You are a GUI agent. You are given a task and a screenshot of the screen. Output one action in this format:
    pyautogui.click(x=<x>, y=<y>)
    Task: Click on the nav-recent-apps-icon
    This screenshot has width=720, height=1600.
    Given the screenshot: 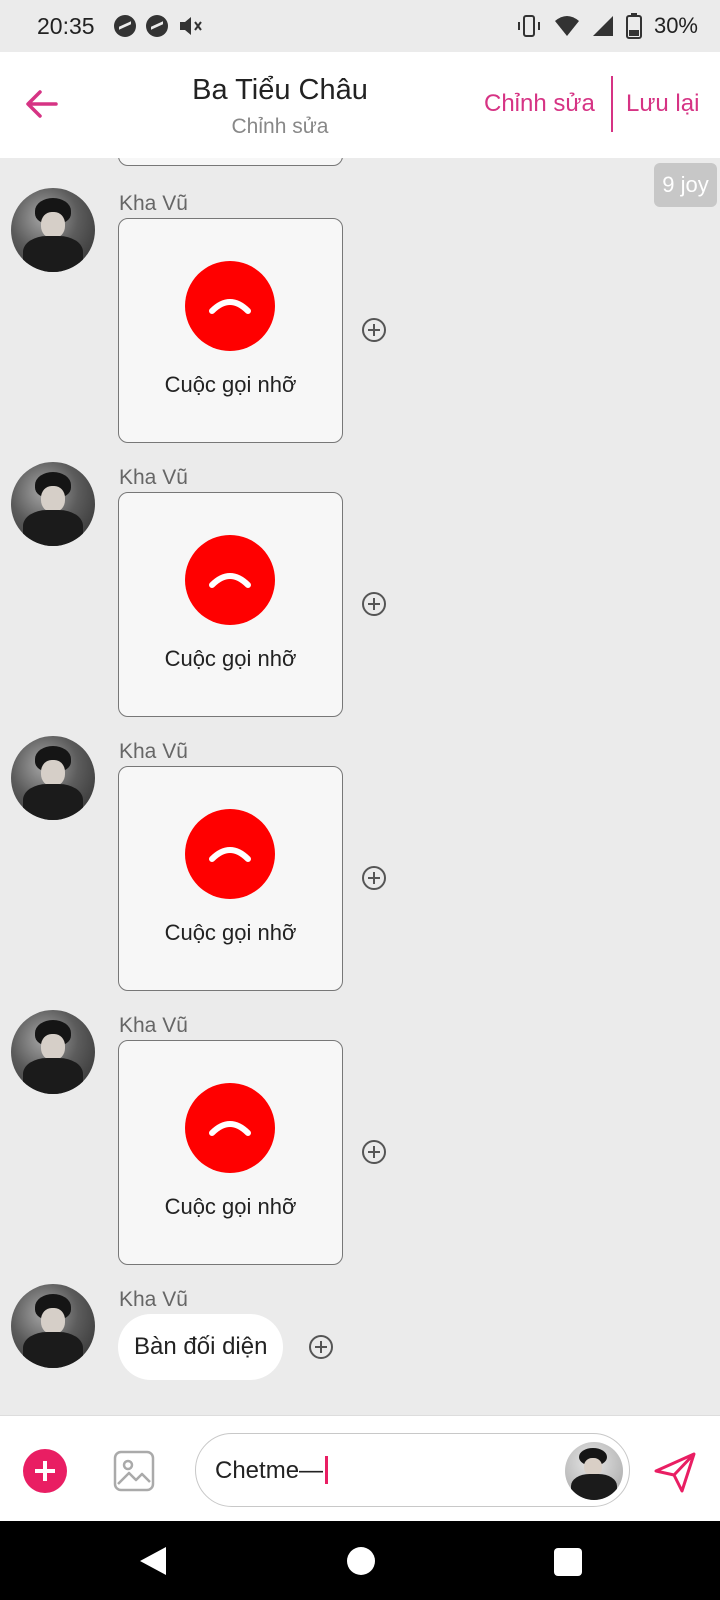 What is the action you would take?
    pyautogui.click(x=568, y=1562)
    